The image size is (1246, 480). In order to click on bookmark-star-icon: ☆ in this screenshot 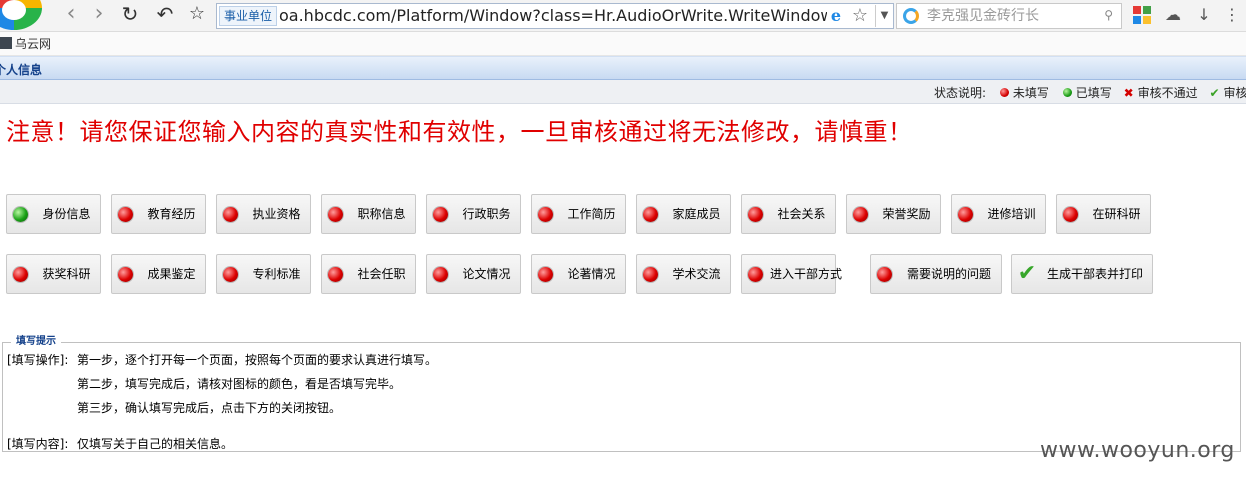, I will do `click(197, 15)`.